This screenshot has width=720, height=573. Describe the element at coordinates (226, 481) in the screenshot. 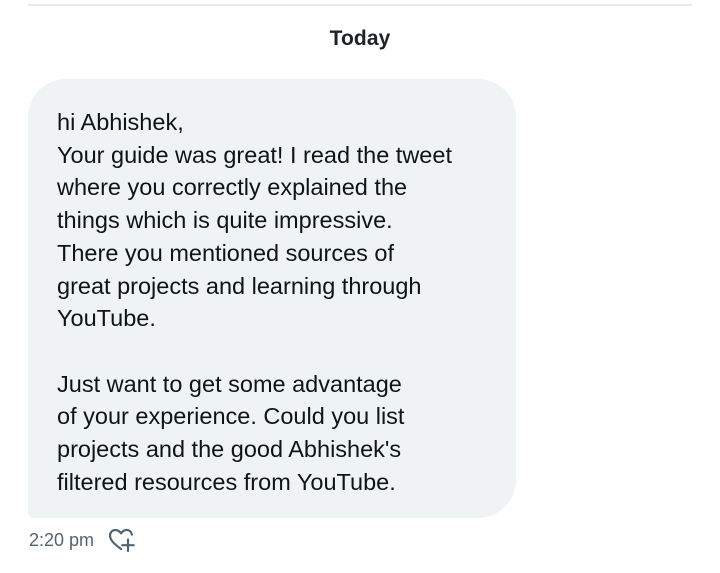

I see `message-line: filtered resources from YouTube.` at that location.